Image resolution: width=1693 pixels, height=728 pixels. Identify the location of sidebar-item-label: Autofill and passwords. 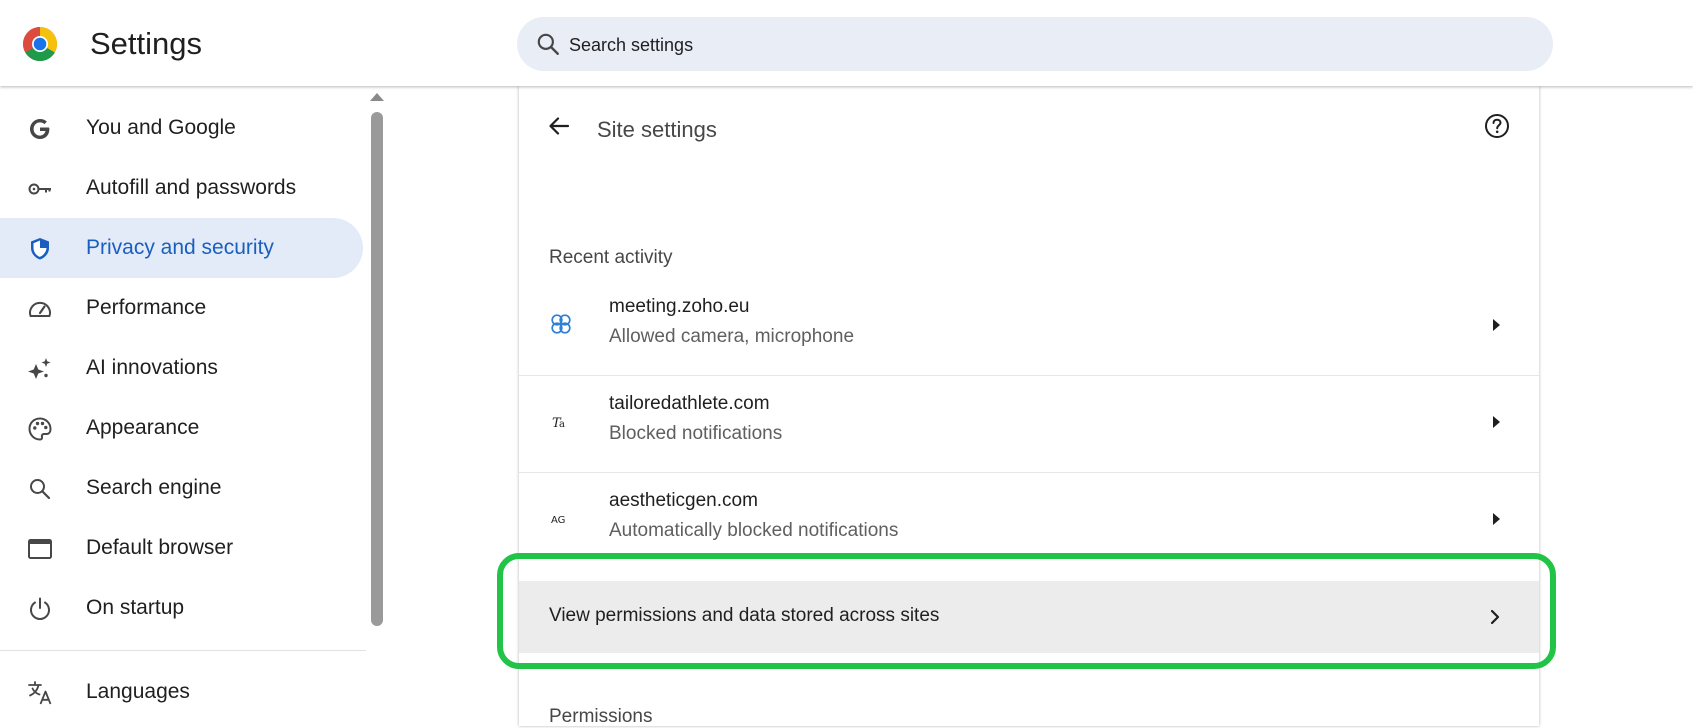
(191, 187).